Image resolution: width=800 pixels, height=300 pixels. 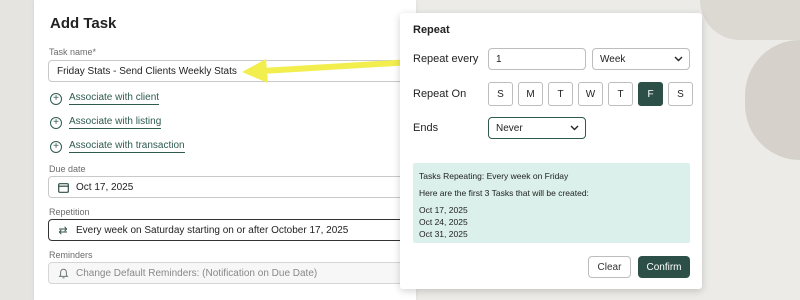 What do you see at coordinates (500, 94) in the screenshot?
I see `day-sunday: S` at bounding box center [500, 94].